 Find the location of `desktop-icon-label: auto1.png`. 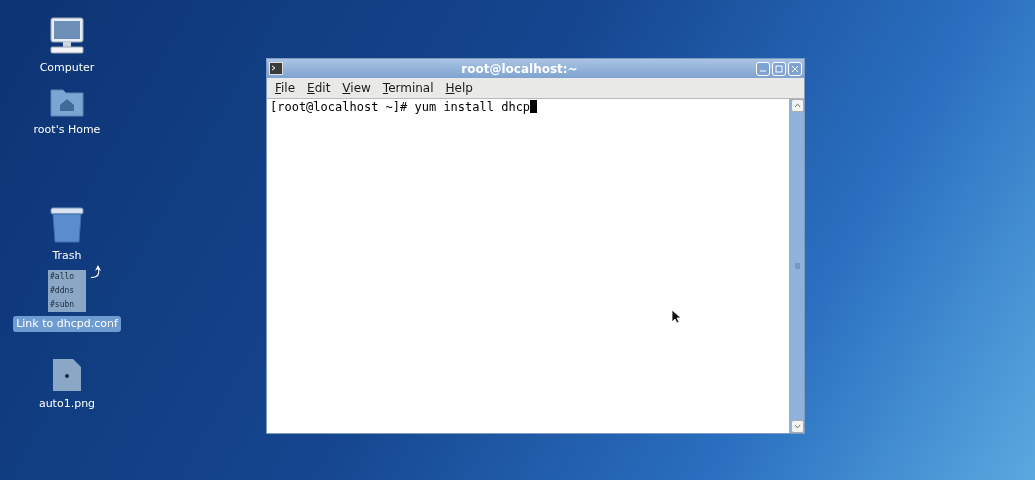

desktop-icon-label: auto1.png is located at coordinates (67, 404).